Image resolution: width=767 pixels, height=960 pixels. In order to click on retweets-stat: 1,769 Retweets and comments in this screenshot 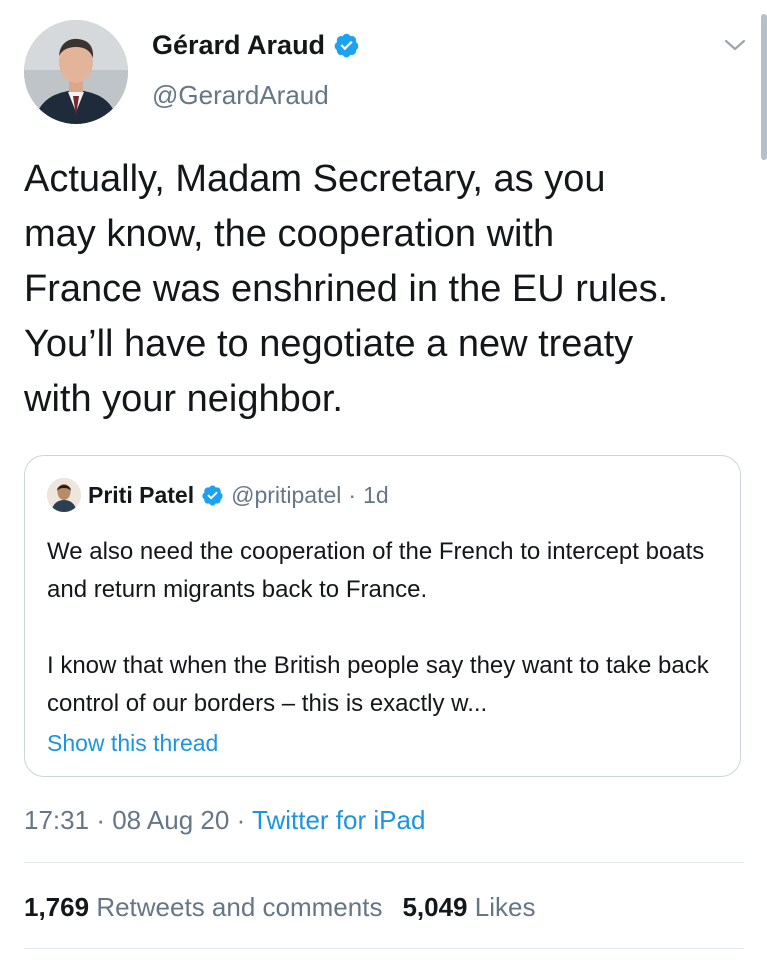, I will do `click(203, 907)`.